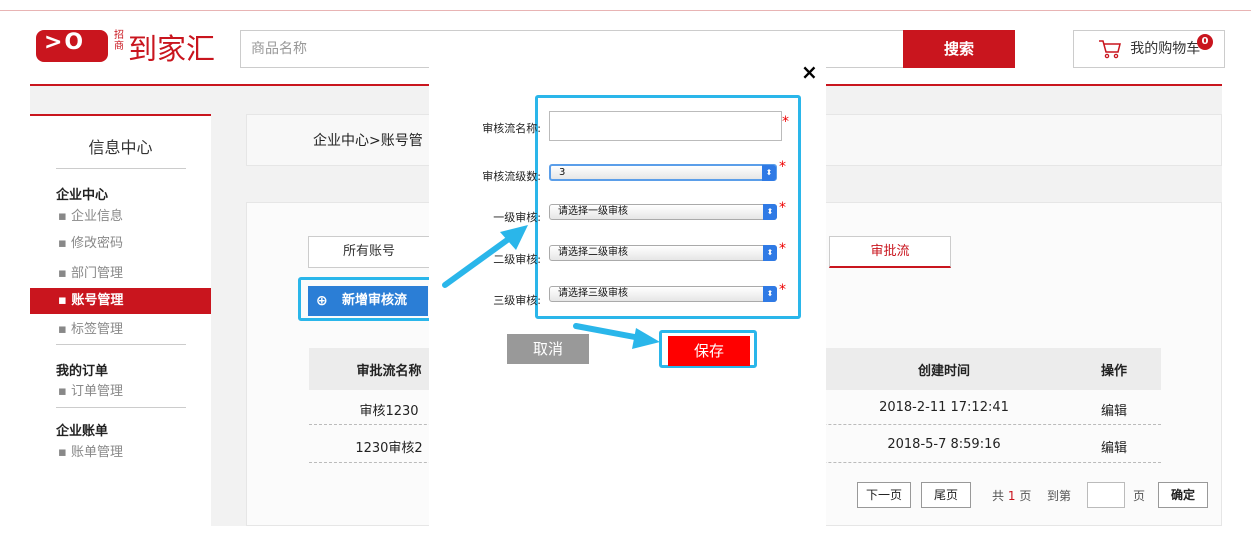 The height and width of the screenshot is (542, 1251). What do you see at coordinates (616, 336) in the screenshot?
I see `arrow-to-save` at bounding box center [616, 336].